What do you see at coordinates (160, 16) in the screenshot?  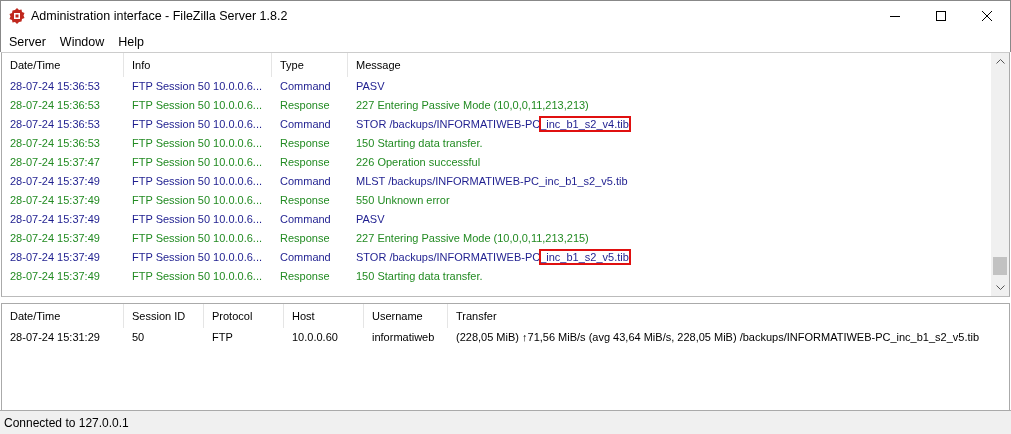 I see `window-title: Administration interface - FileZilla Server 1.8.2` at bounding box center [160, 16].